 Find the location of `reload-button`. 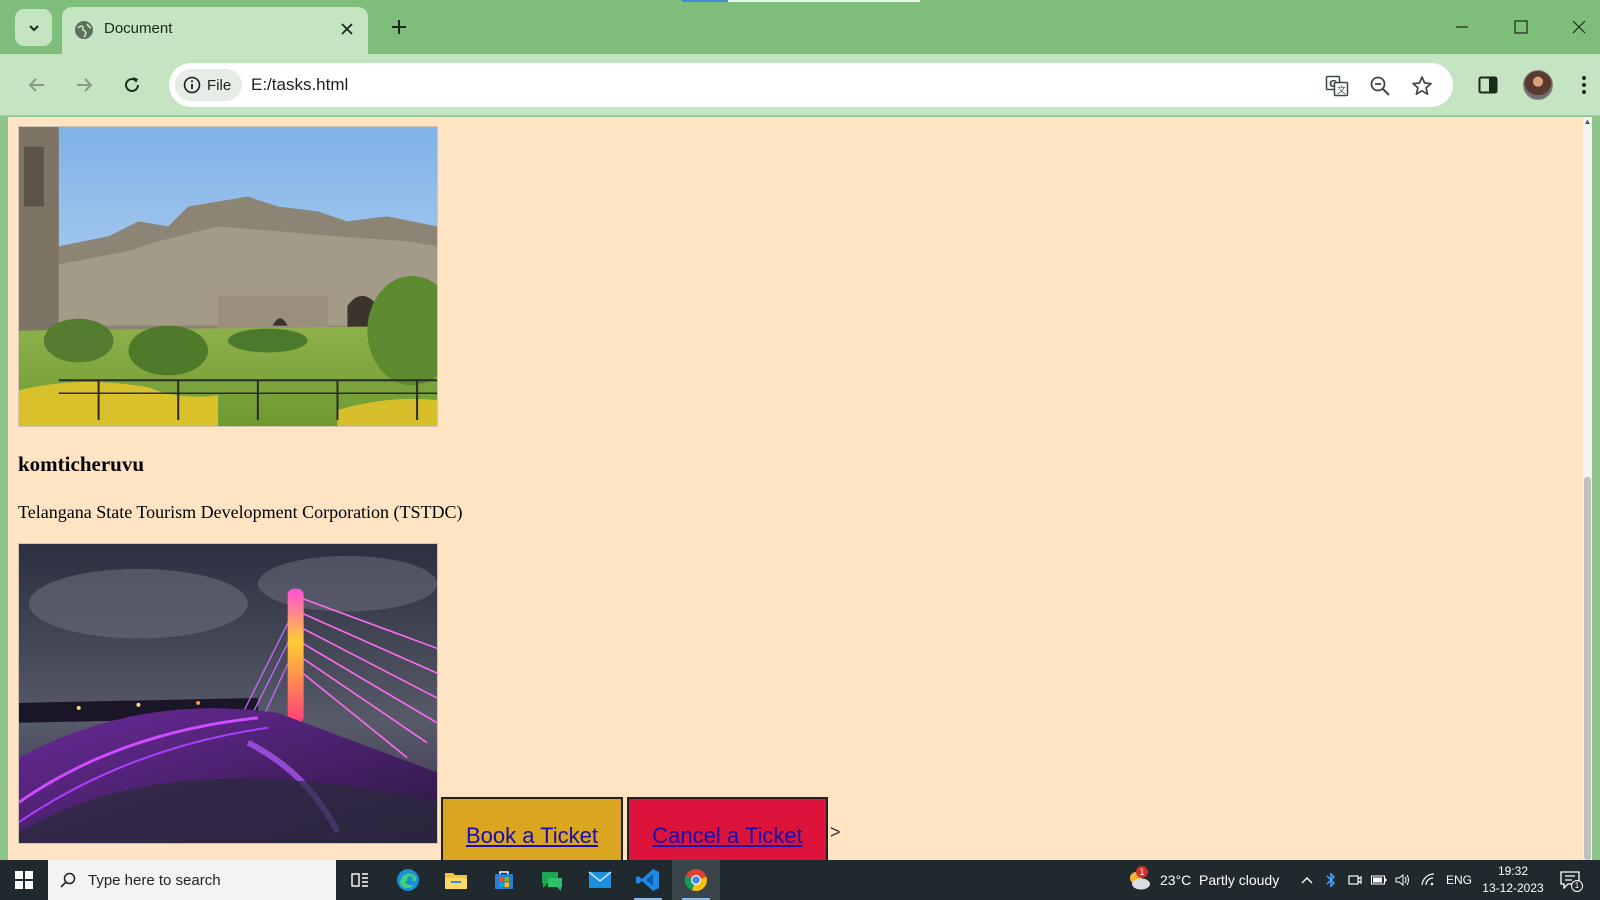

reload-button is located at coordinates (132, 85).